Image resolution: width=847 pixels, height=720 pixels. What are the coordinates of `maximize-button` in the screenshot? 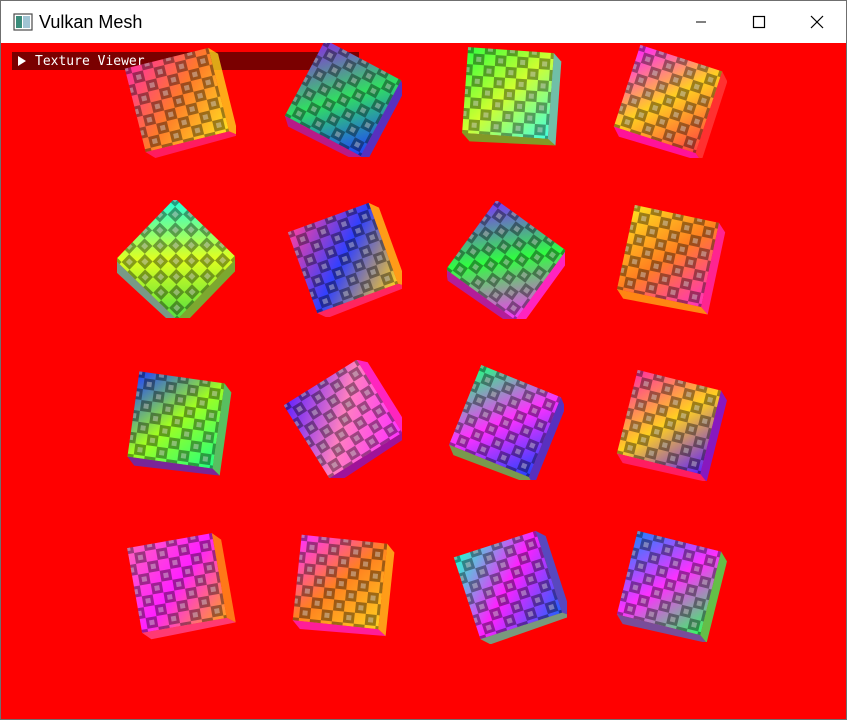 It's located at (759, 22).